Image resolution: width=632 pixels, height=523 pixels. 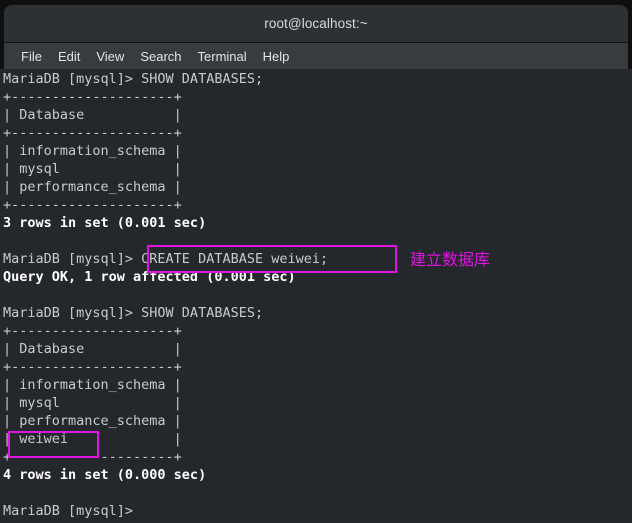 I want to click on window-titlebar: root@localhost:~, so click(x=316, y=23).